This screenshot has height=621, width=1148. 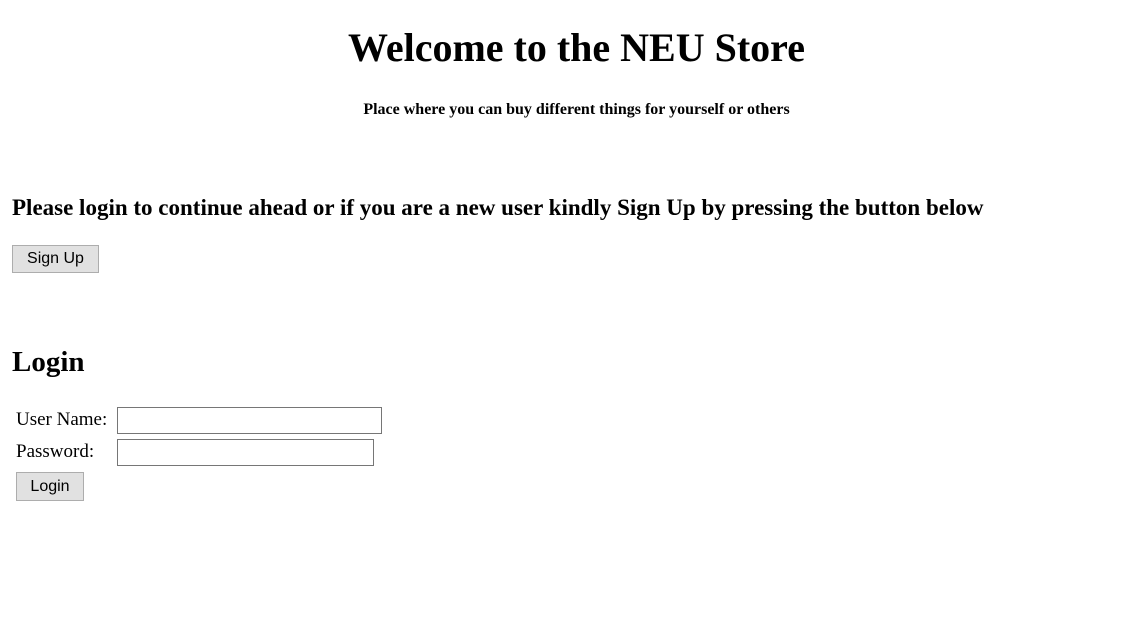 I want to click on login-button: Login, so click(x=50, y=486).